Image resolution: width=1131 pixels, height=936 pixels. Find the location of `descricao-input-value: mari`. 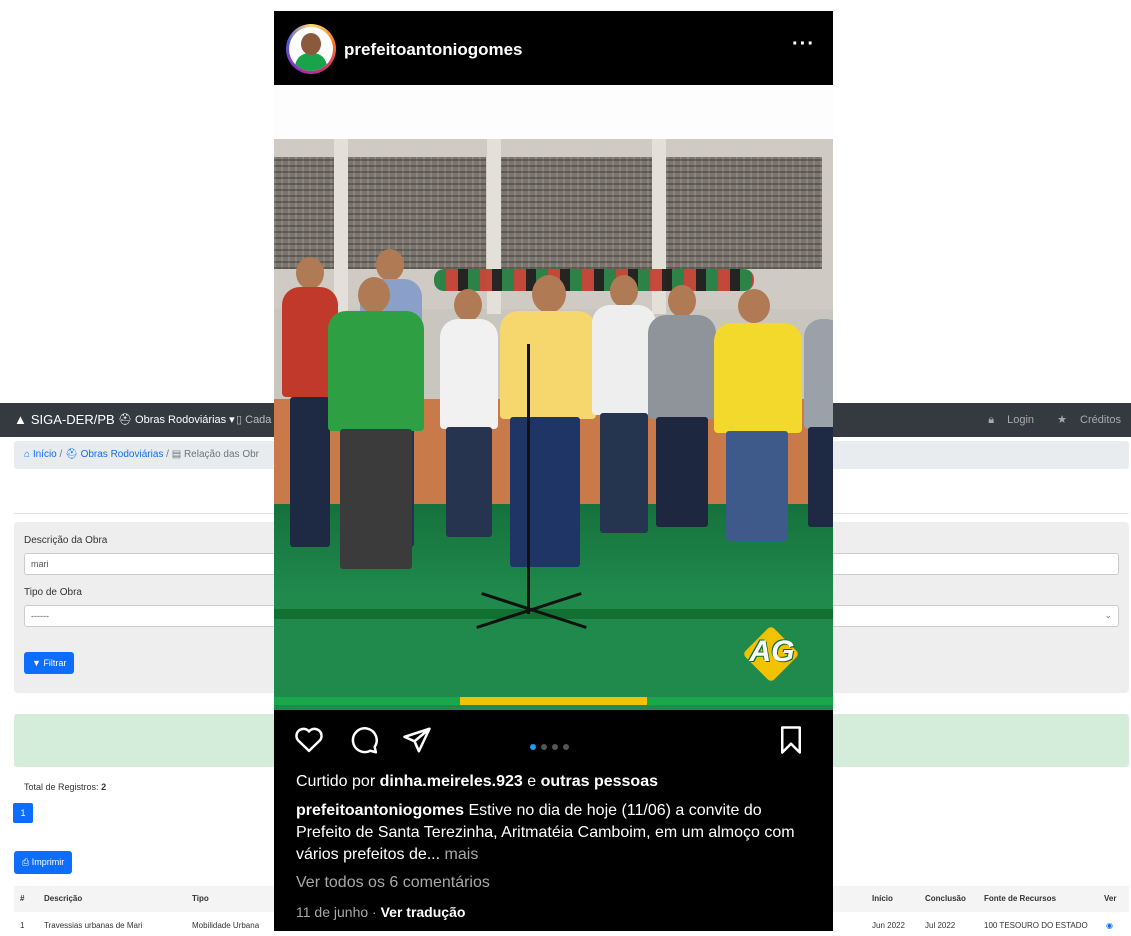

descricao-input-value: mari is located at coordinates (40, 564).